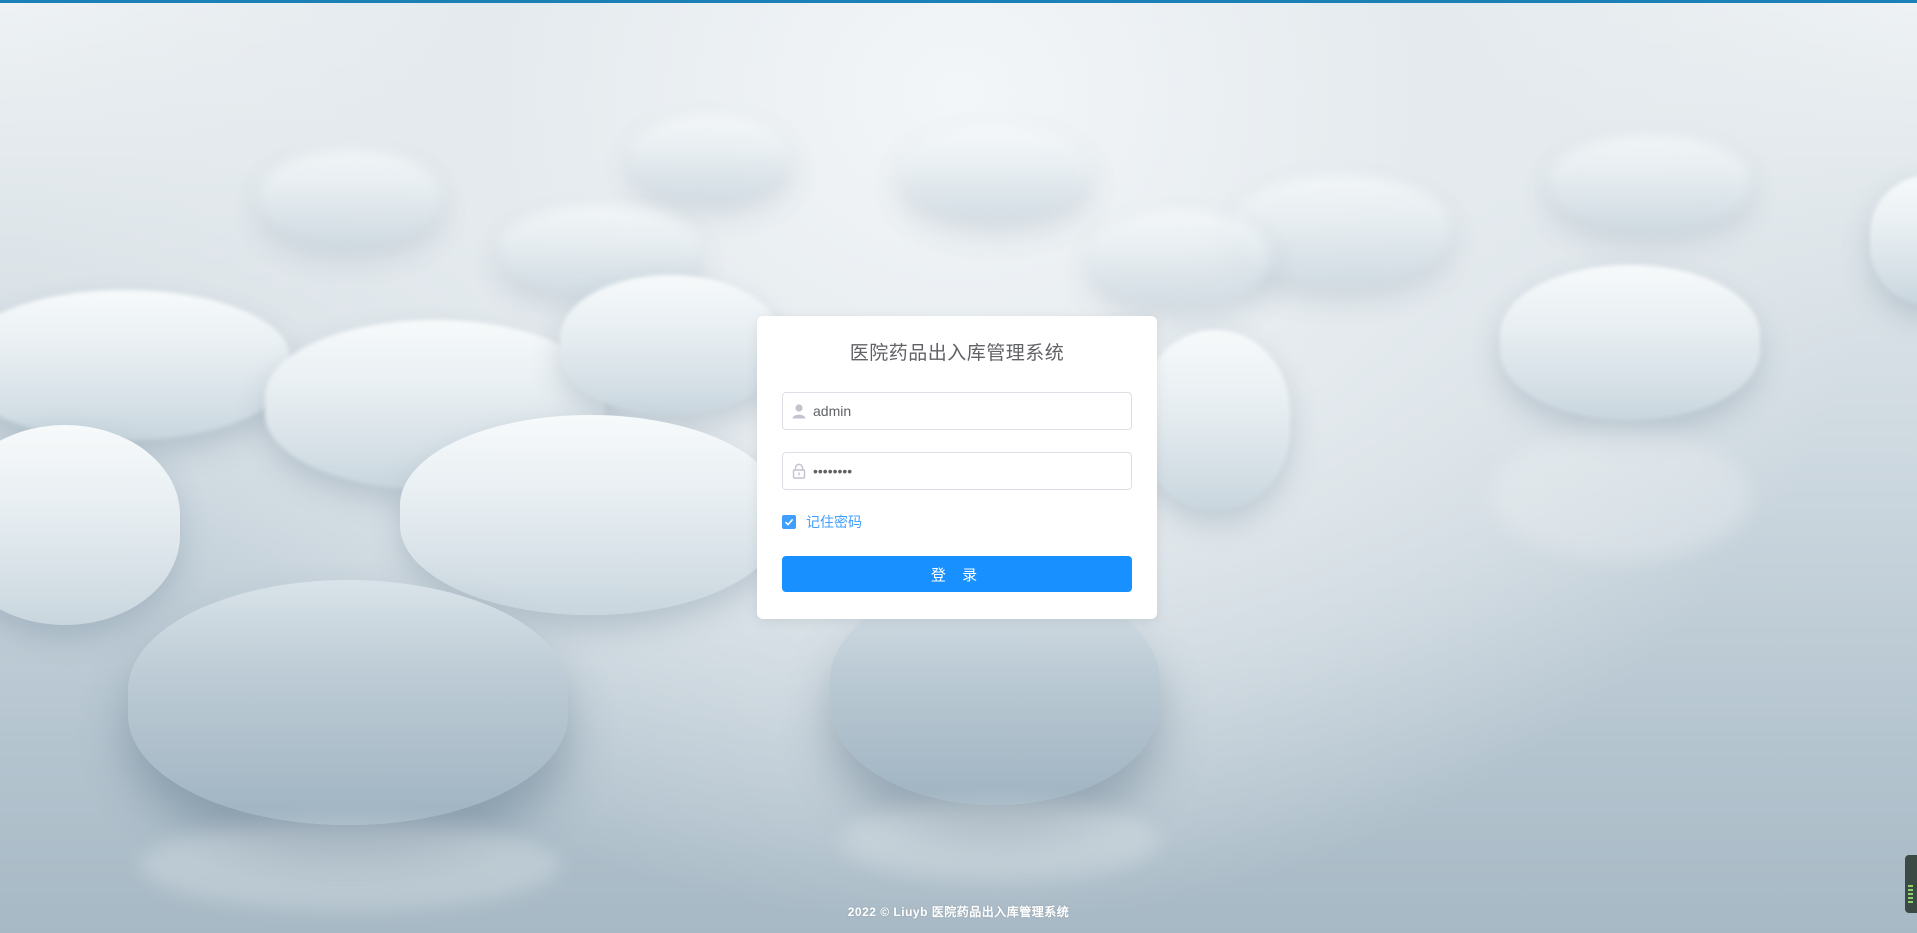 The image size is (1917, 933). I want to click on user-icon, so click(799, 411).